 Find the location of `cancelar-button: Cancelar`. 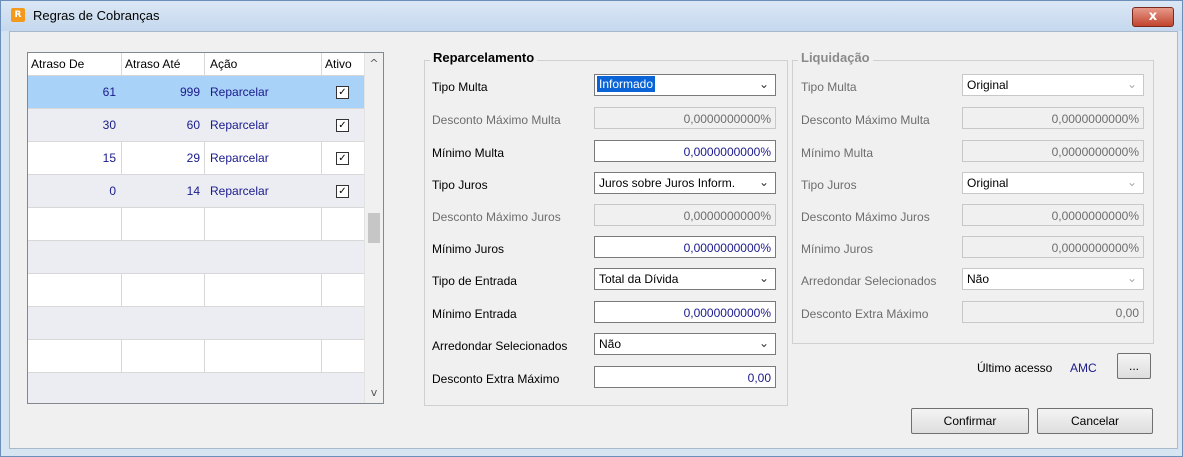

cancelar-button: Cancelar is located at coordinates (1095, 421).